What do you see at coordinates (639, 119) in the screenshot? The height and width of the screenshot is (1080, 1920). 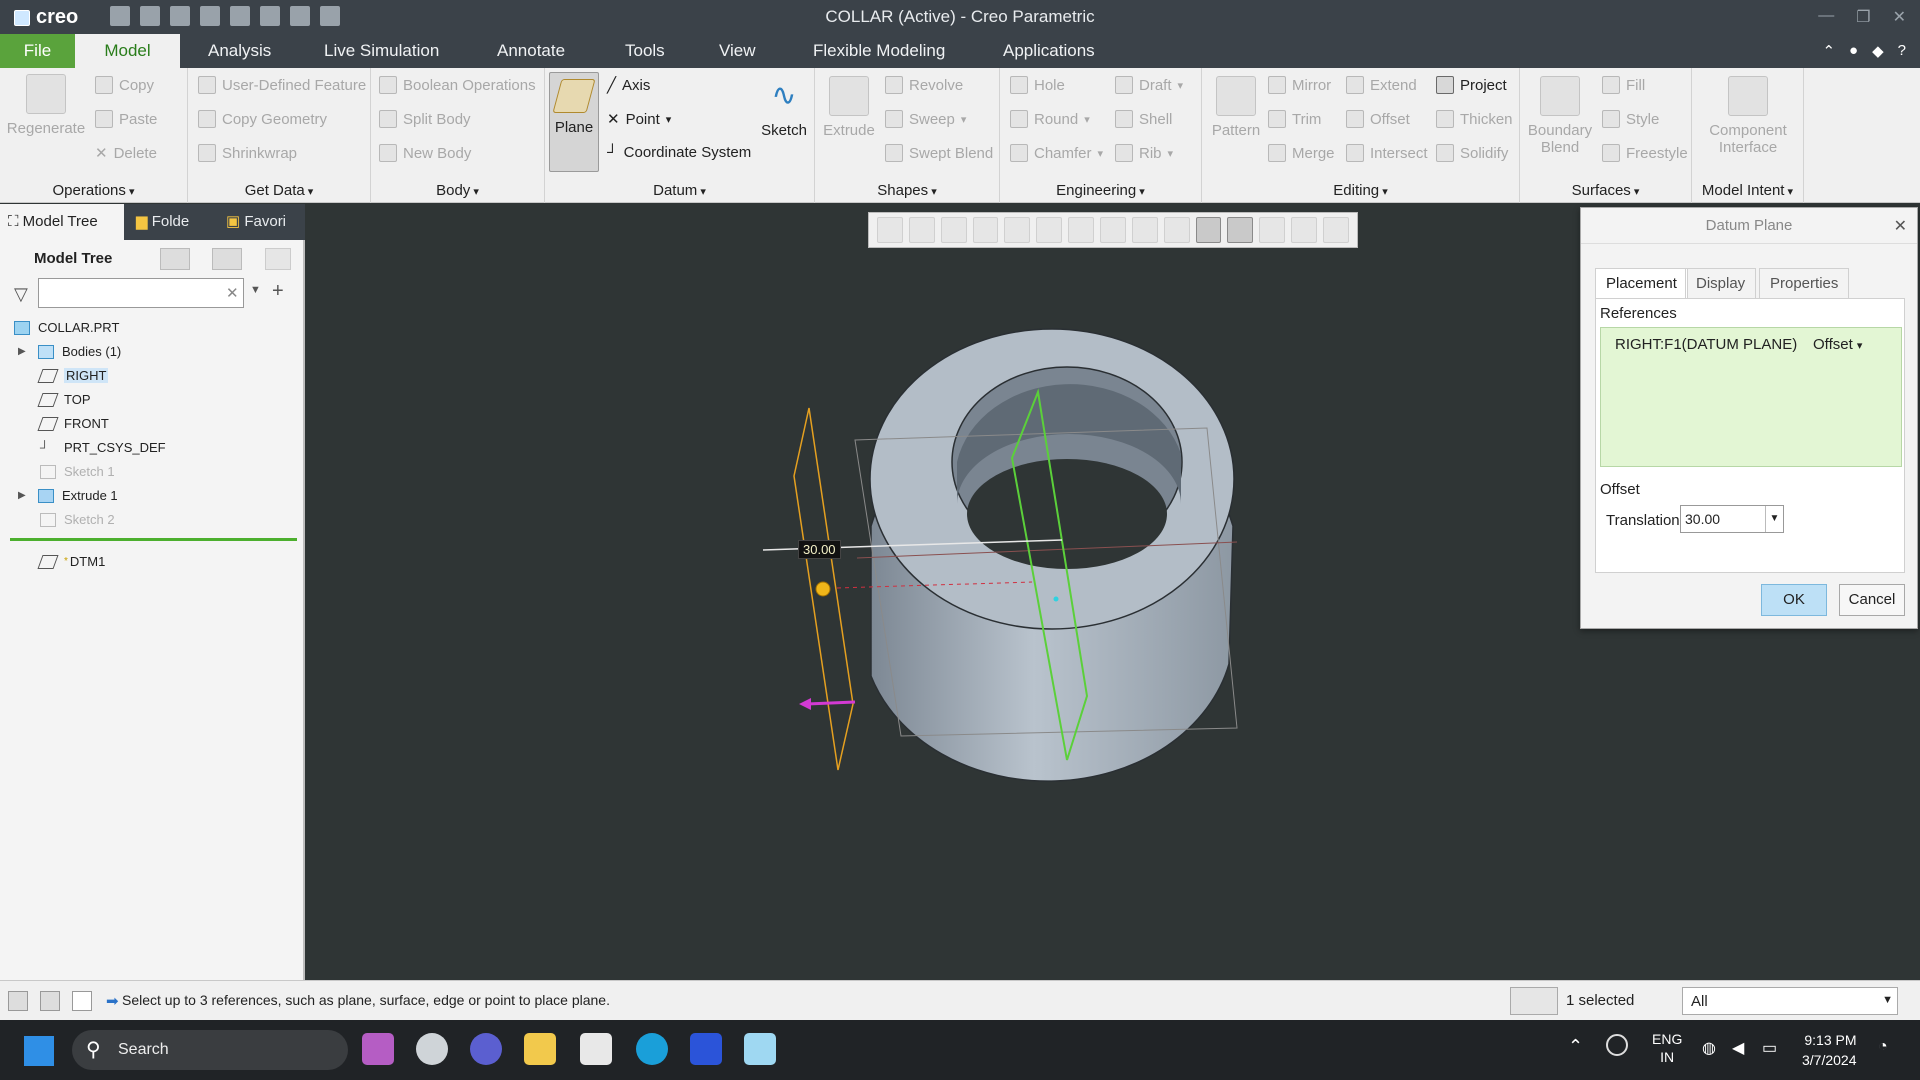 I see `point-button: ✕ Point ▾` at bounding box center [639, 119].